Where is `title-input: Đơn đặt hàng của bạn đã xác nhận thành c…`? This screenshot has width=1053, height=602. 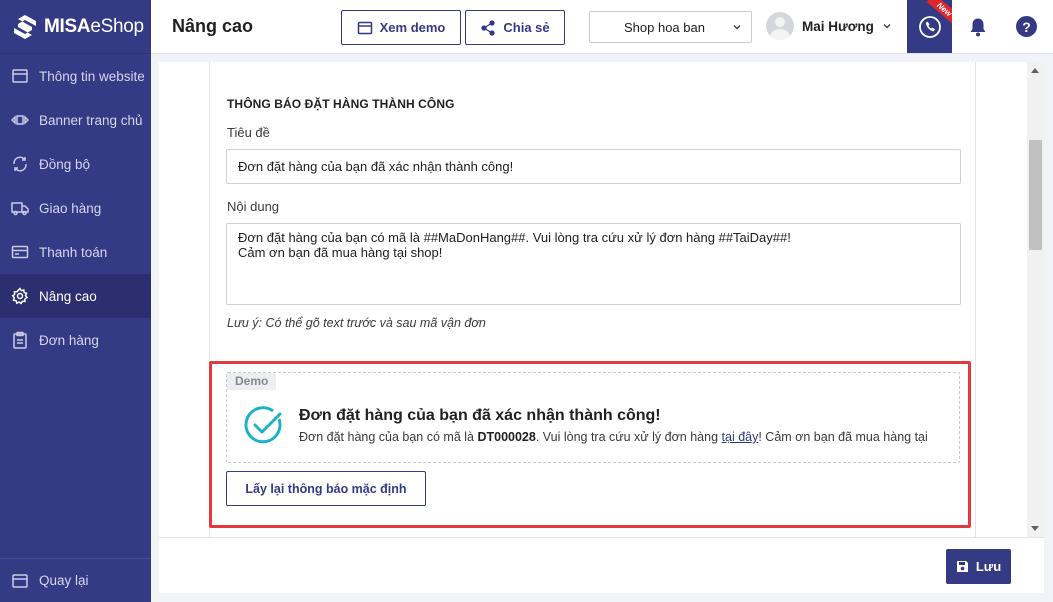
title-input: Đơn đặt hàng của bạn đã xác nhận thành c… is located at coordinates (593, 166).